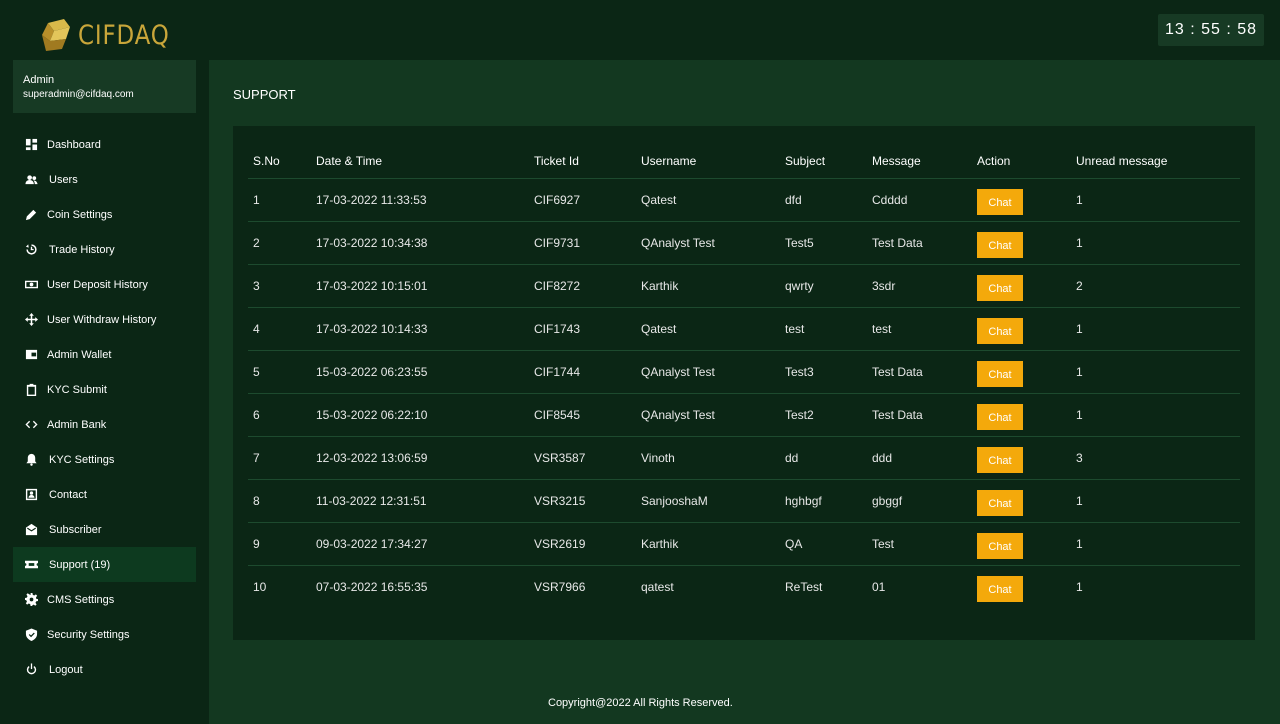  I want to click on cell-subject: test, so click(823, 329).